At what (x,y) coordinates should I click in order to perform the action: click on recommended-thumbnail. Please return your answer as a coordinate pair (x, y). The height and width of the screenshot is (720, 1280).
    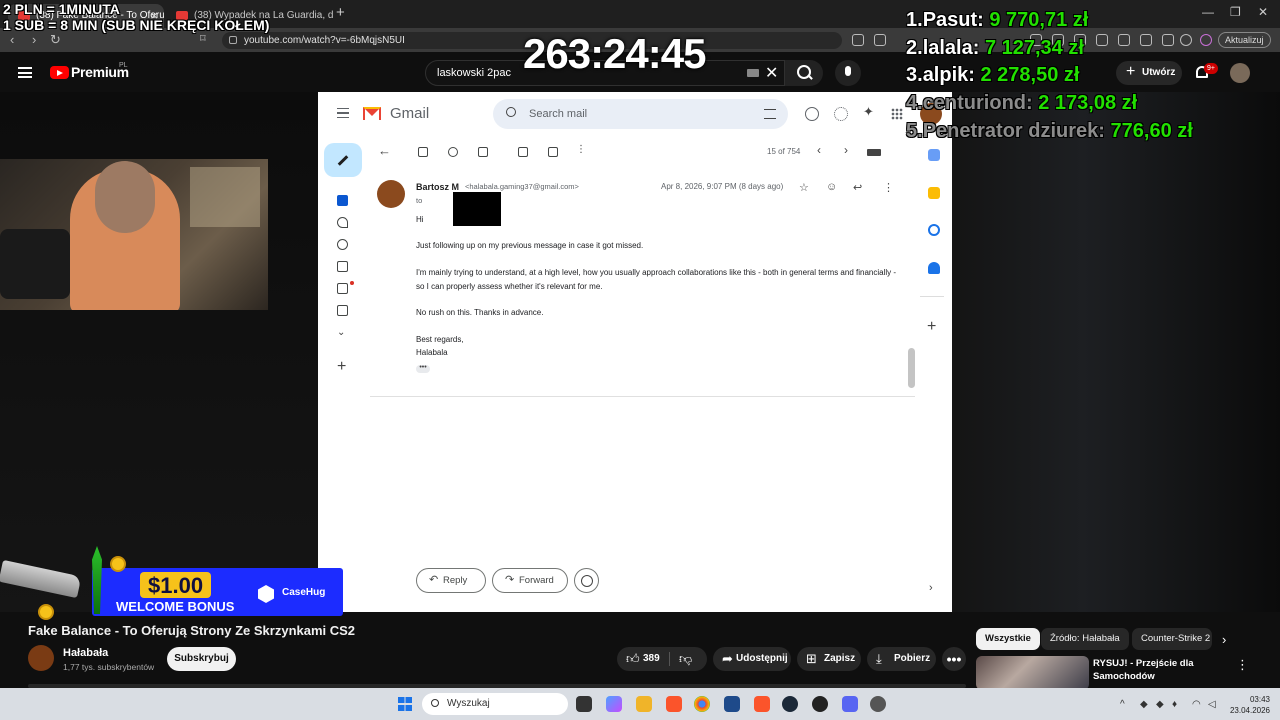
    Looking at the image, I should click on (1032, 673).